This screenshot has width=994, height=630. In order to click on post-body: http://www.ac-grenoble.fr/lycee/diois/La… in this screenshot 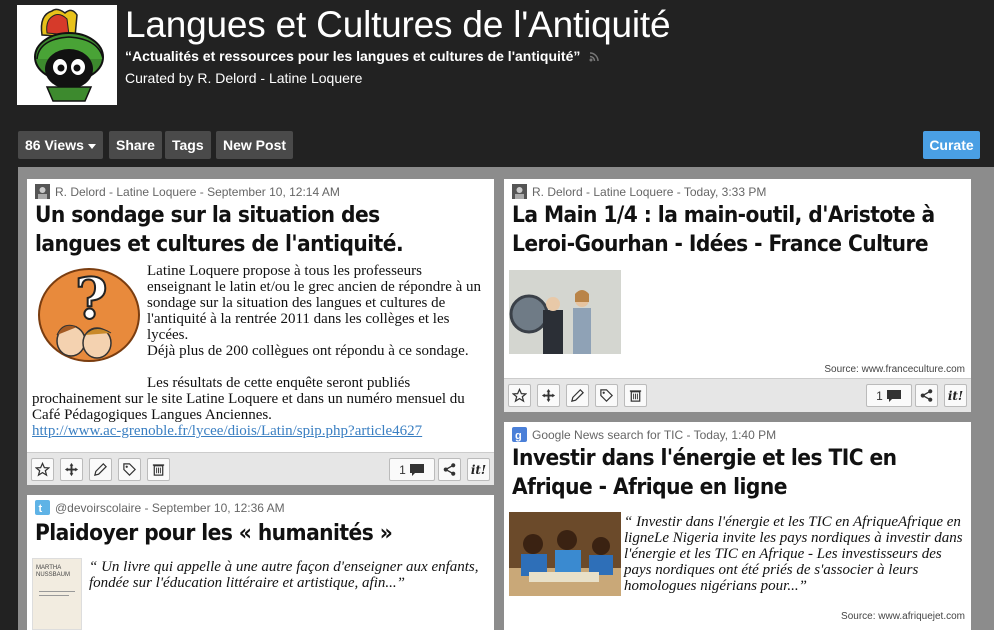, I will do `click(259, 431)`.